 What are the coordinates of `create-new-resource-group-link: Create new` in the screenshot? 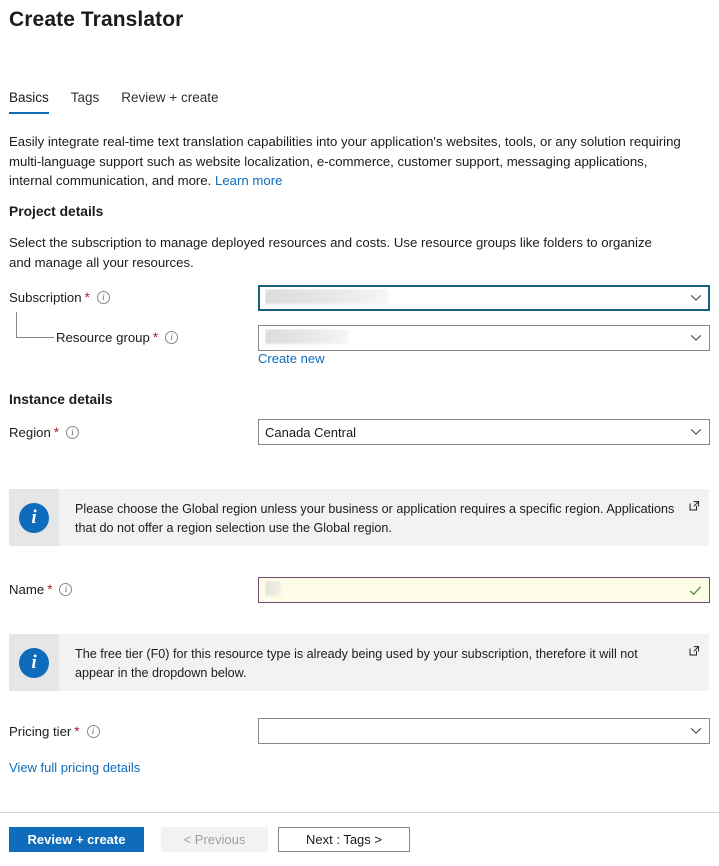 It's located at (291, 358).